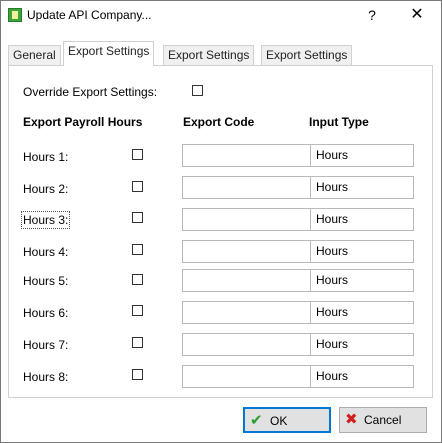 The image size is (442, 443). What do you see at coordinates (247, 312) in the screenshot?
I see `hours-6-export-code-input` at bounding box center [247, 312].